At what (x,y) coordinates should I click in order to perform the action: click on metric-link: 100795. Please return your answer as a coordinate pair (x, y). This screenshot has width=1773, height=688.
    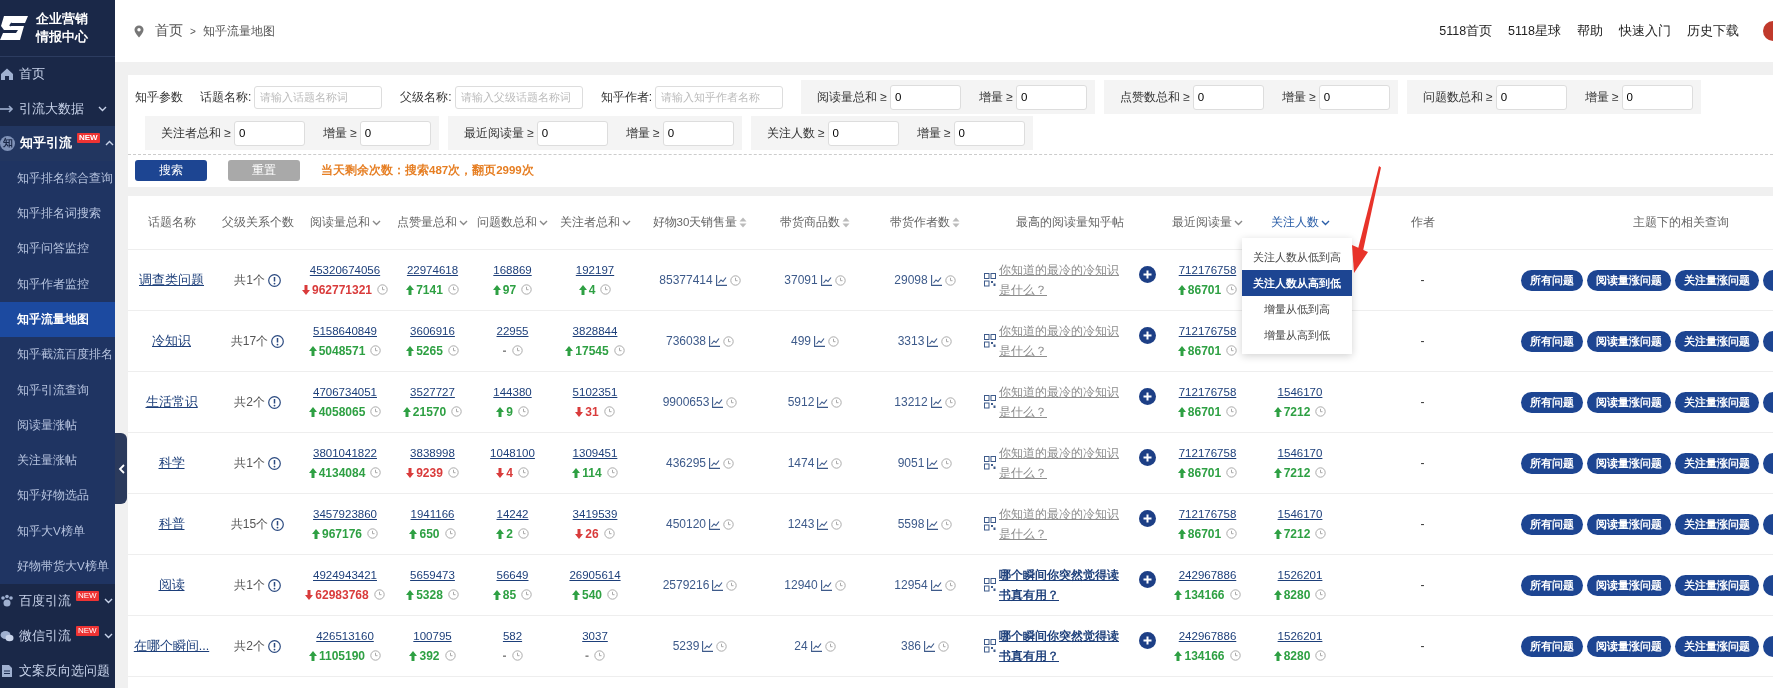
    Looking at the image, I should click on (432, 635).